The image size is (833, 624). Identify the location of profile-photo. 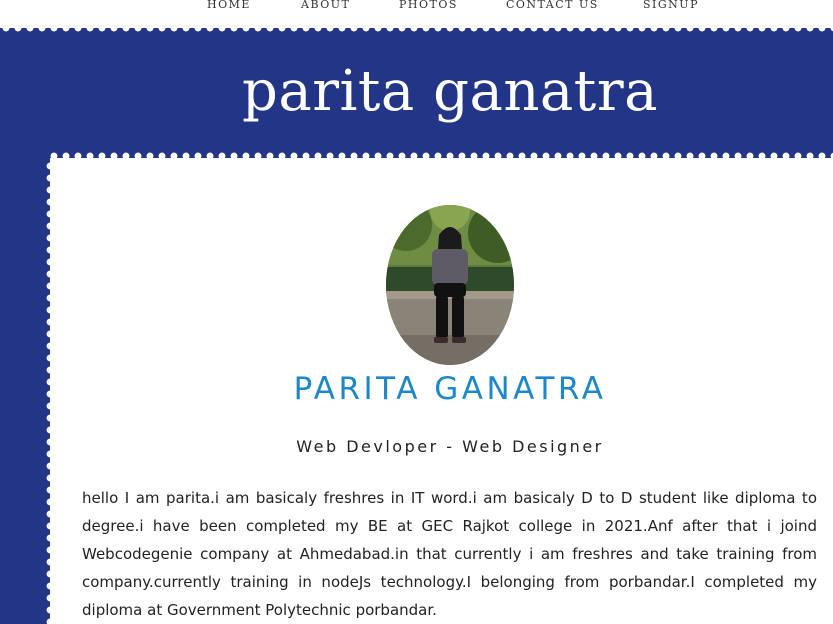
(450, 285).